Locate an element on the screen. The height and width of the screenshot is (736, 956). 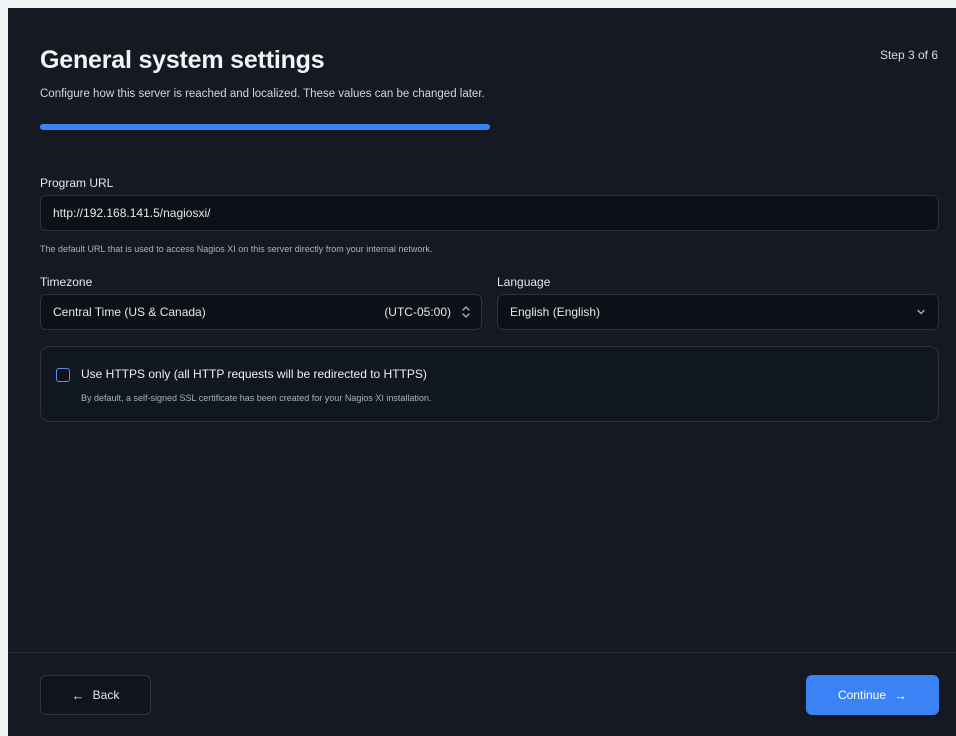
language-value: English (English) is located at coordinates (555, 312).